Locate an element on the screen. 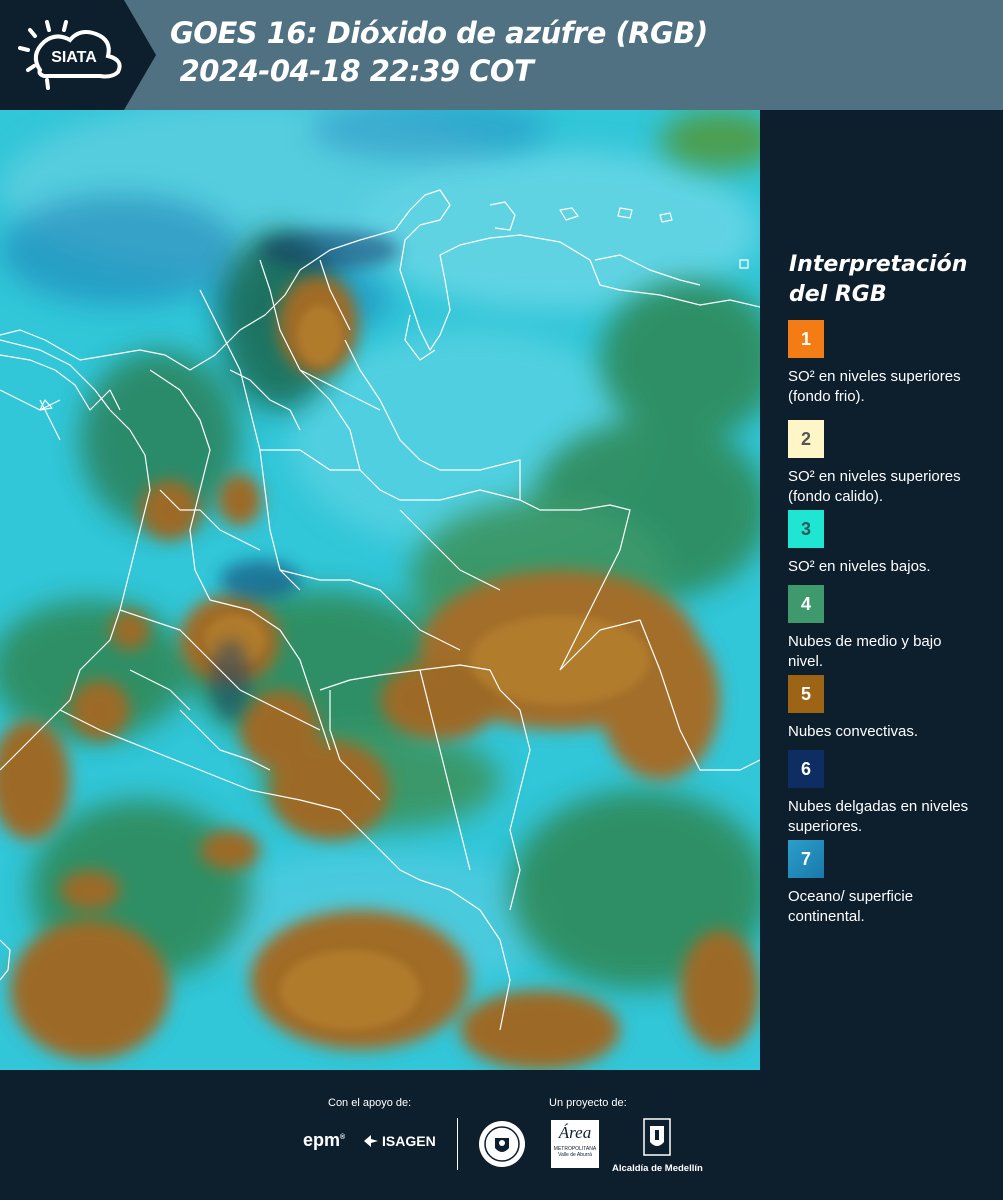 Image resolution: width=1003 pixels, height=1200 pixels. area-logo-text: Área is located at coordinates (575, 1132).